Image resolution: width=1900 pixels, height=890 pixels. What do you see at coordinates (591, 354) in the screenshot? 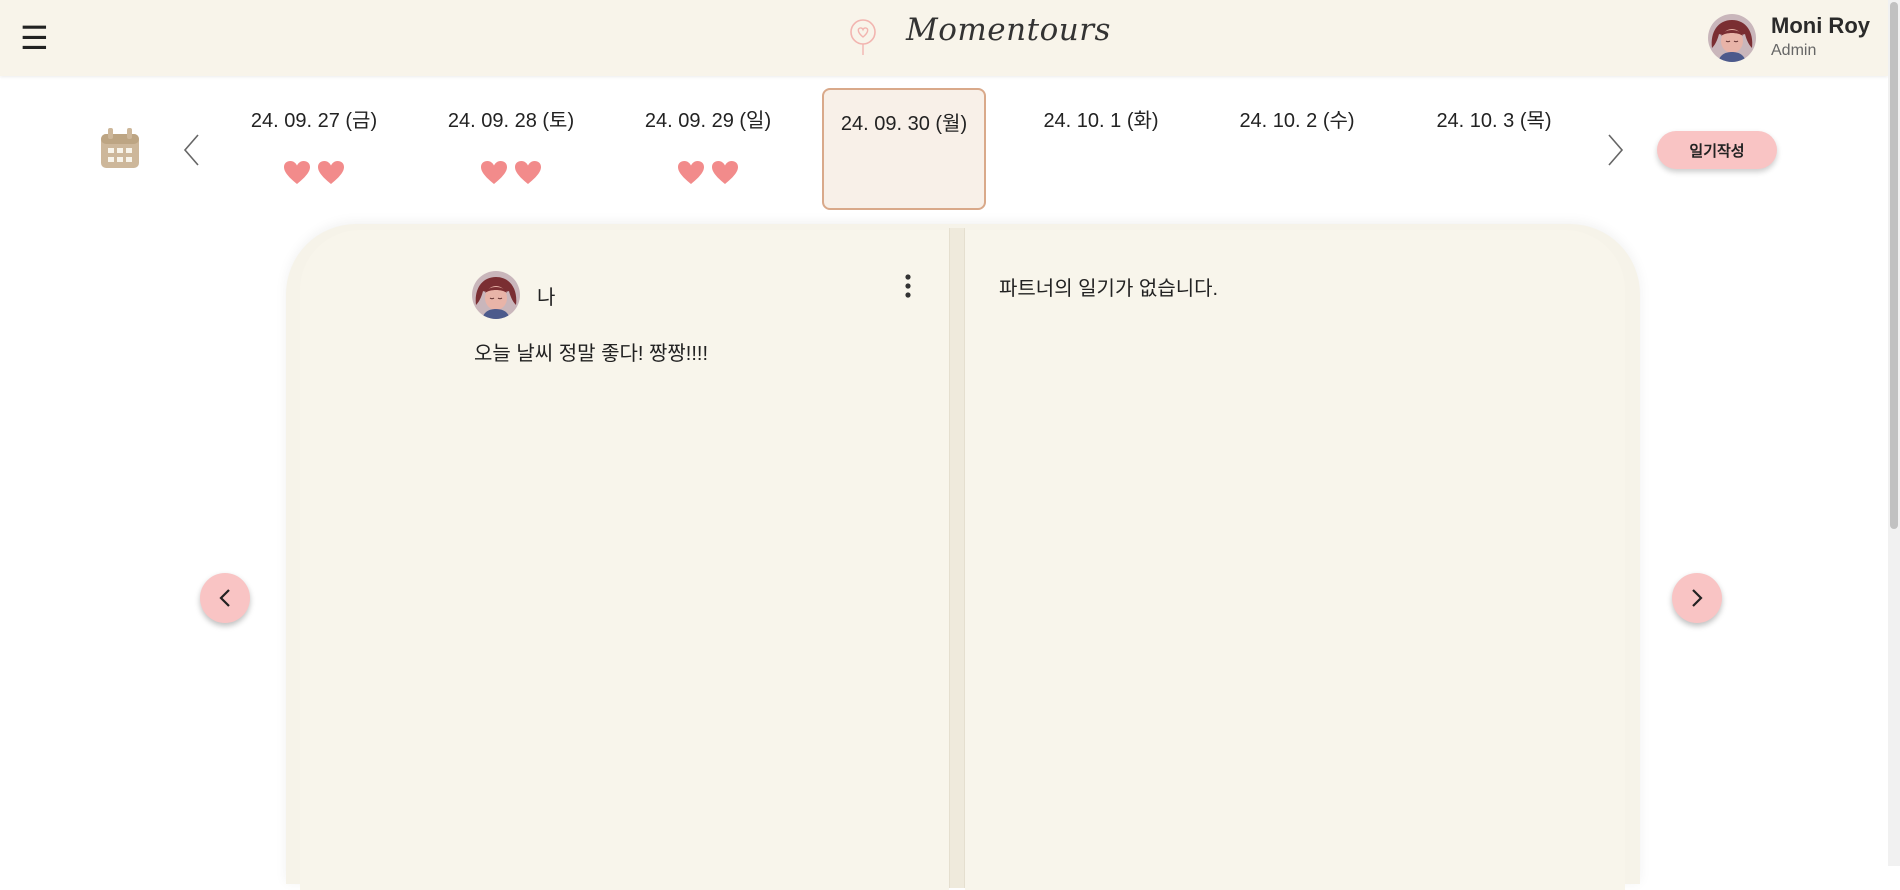
I see `entry-text: 오늘 날씨 정말 좋다! 짱짱!!!!` at bounding box center [591, 354].